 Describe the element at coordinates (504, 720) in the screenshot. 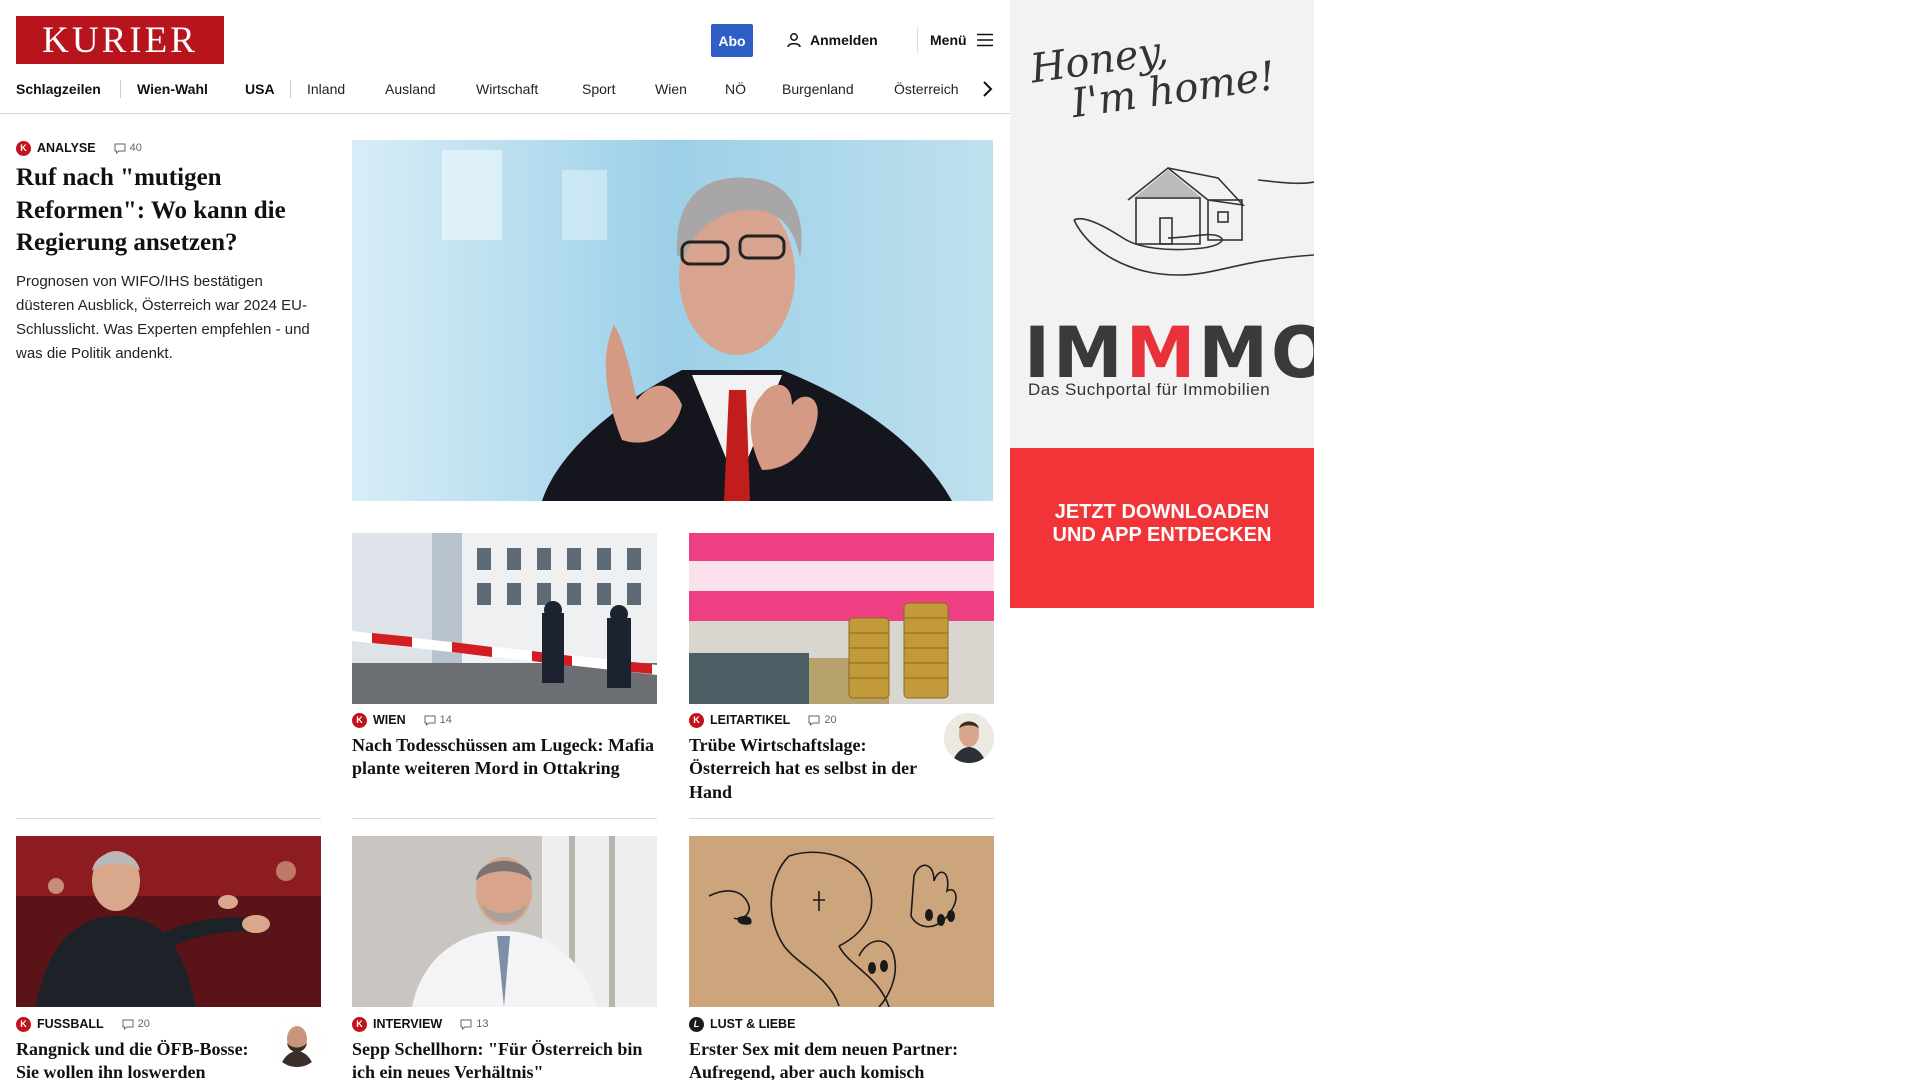

I see `article-kicker: K WIEN 14` at that location.